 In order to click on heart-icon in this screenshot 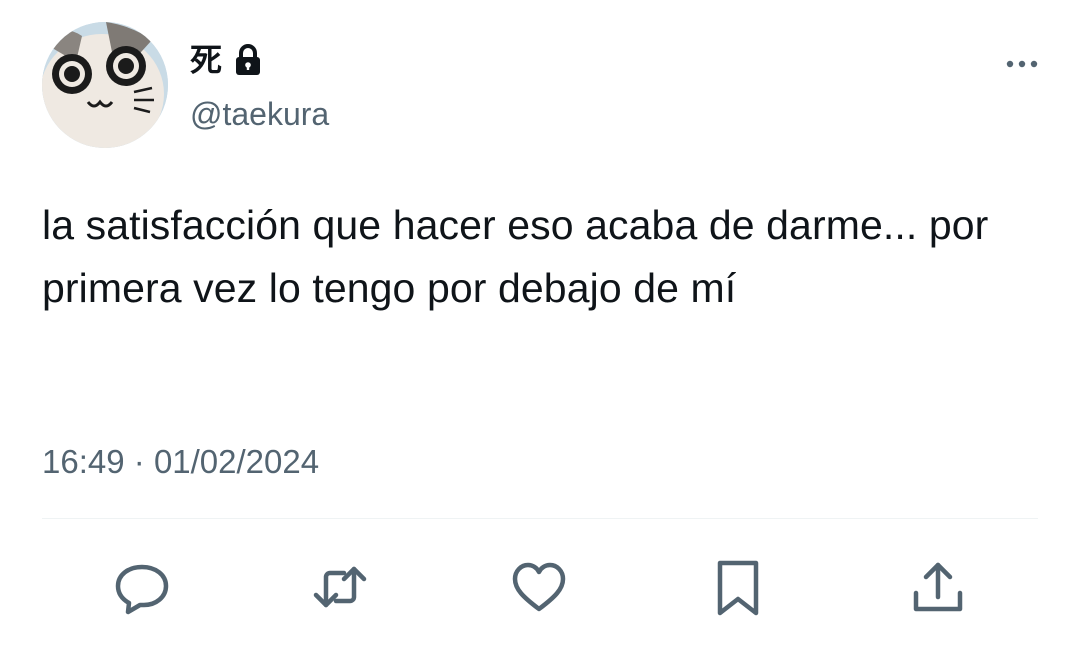, I will do `click(539, 587)`.